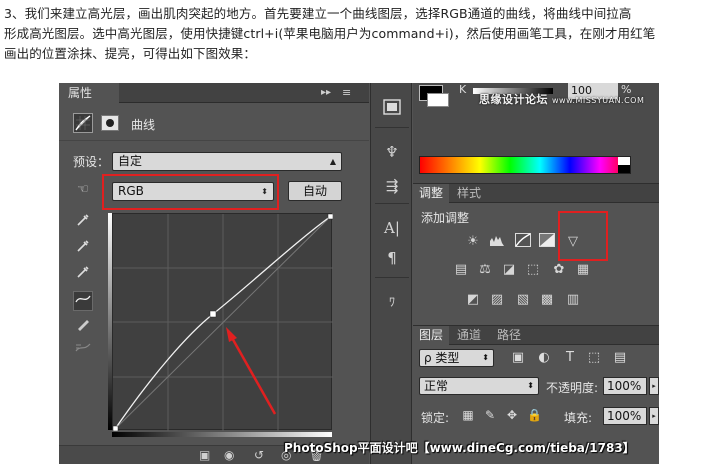 The height and width of the screenshot is (464, 709). I want to click on fill-value: 100%, so click(624, 416).